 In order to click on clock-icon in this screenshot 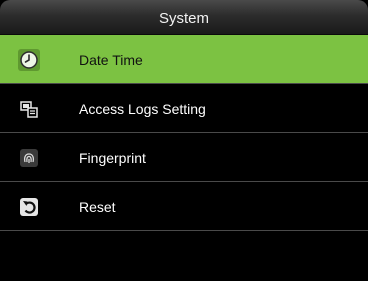, I will do `click(29, 60)`.